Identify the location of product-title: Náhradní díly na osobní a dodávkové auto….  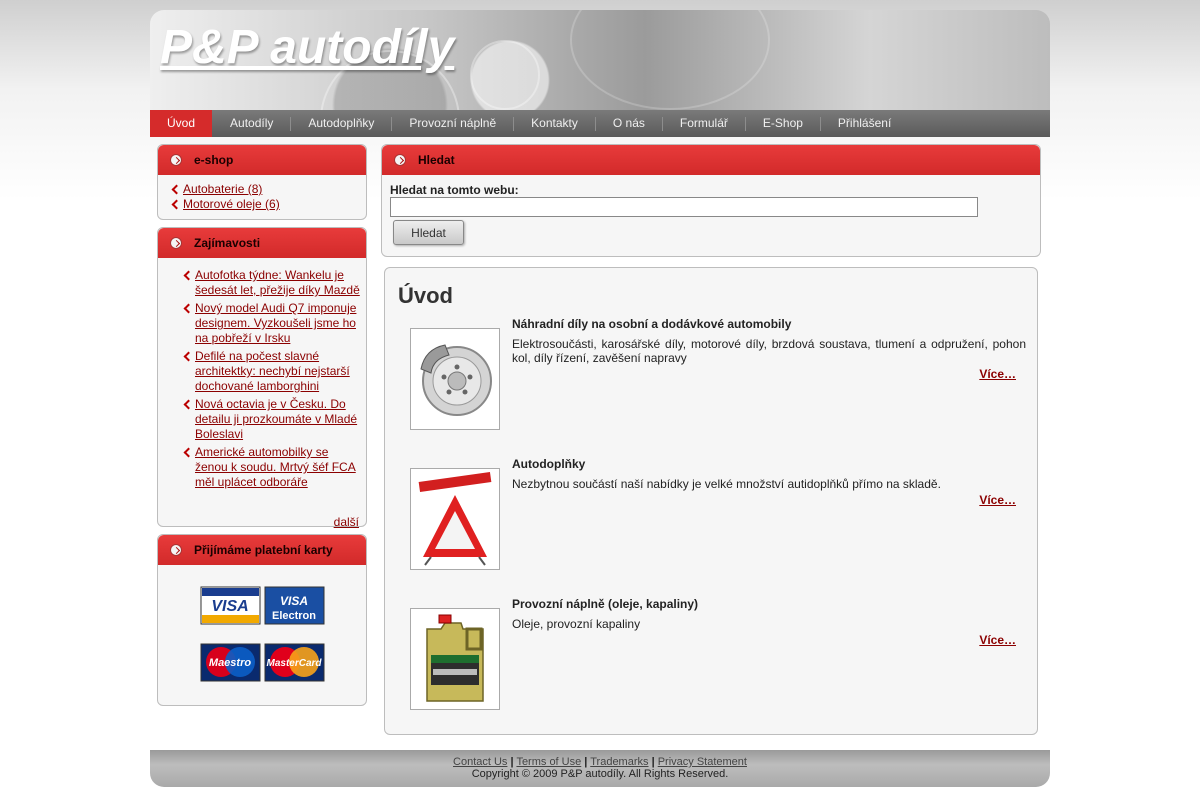
(652, 324).